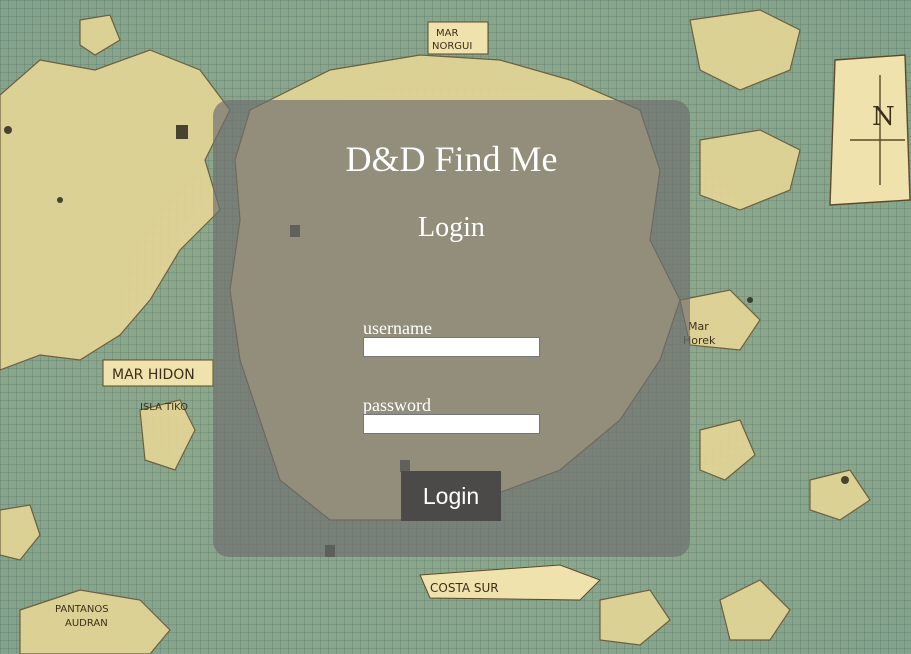 This screenshot has height=654, width=911. What do you see at coordinates (870, 130) in the screenshot?
I see `compass-scroll: N` at bounding box center [870, 130].